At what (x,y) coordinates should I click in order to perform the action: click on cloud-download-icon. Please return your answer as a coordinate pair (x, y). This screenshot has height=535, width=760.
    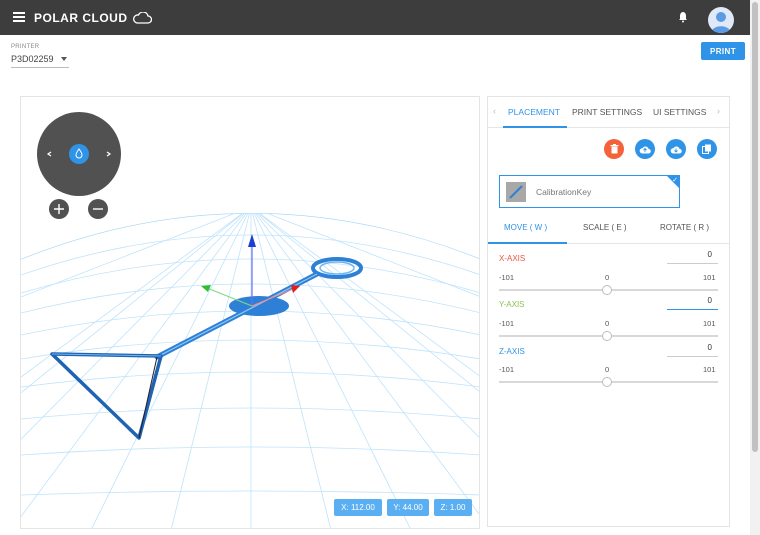
    Looking at the image, I should click on (676, 149).